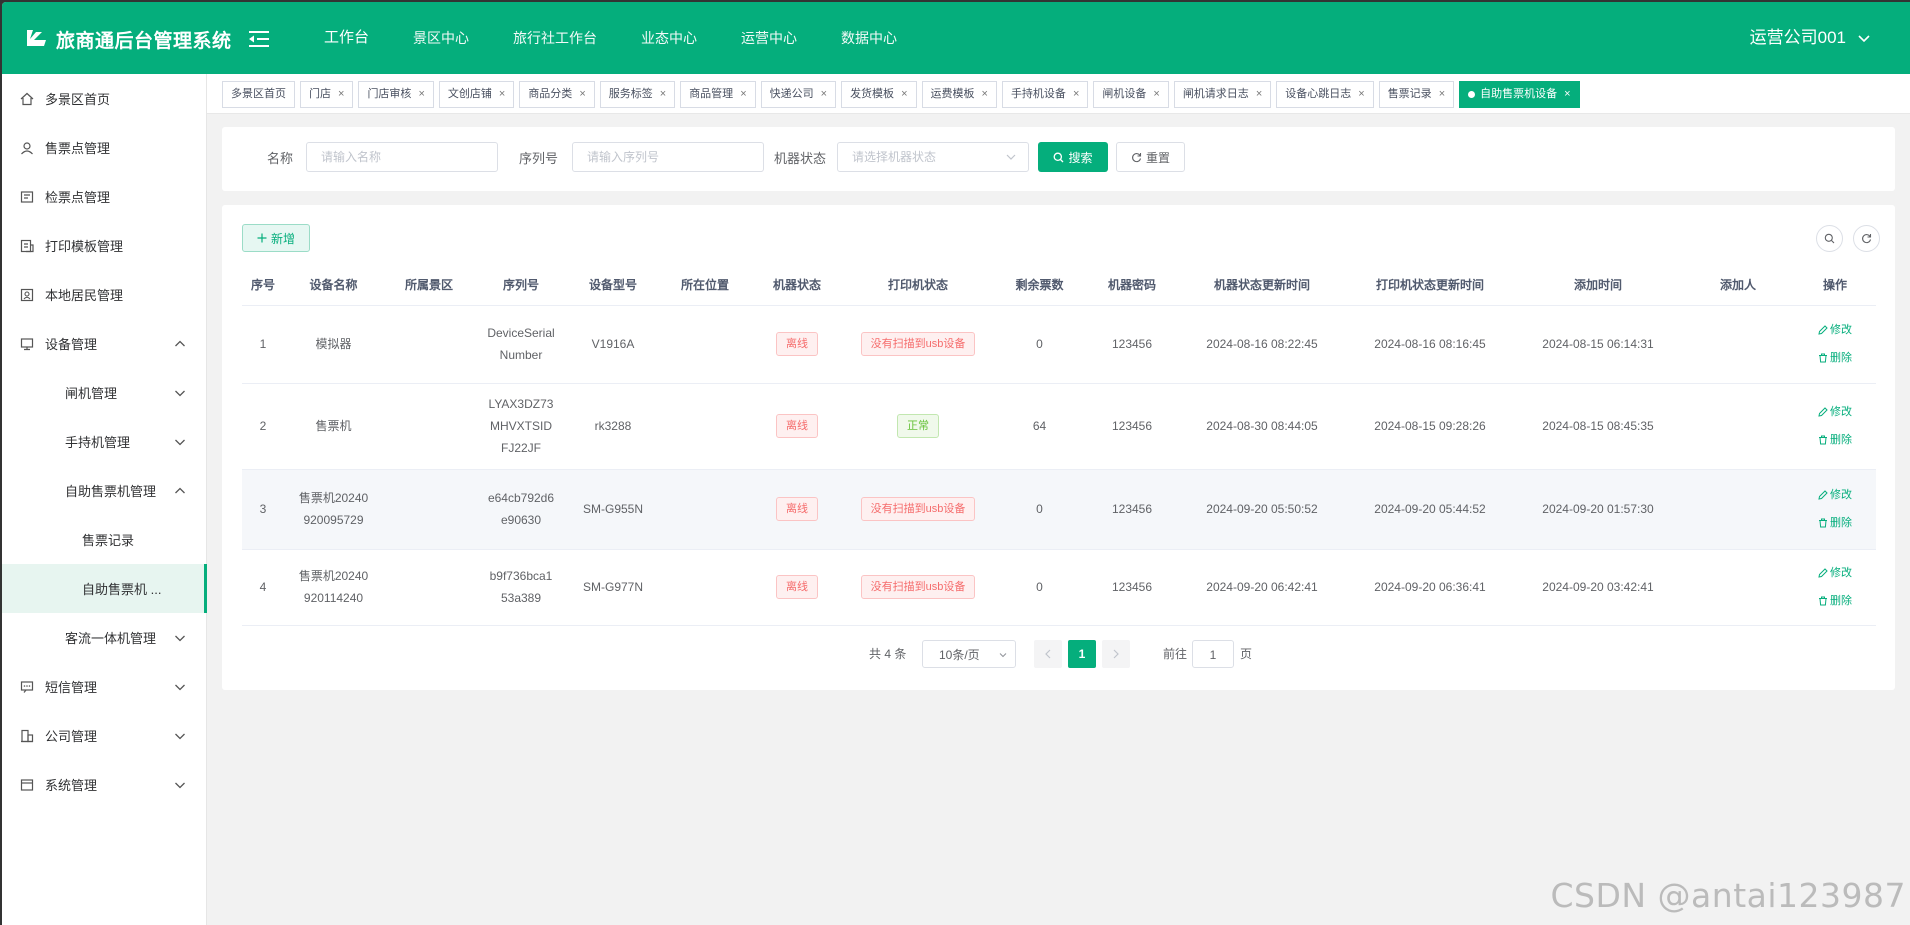  What do you see at coordinates (1038, 94) in the screenshot?
I see `tag-label: 手持机设备` at bounding box center [1038, 94].